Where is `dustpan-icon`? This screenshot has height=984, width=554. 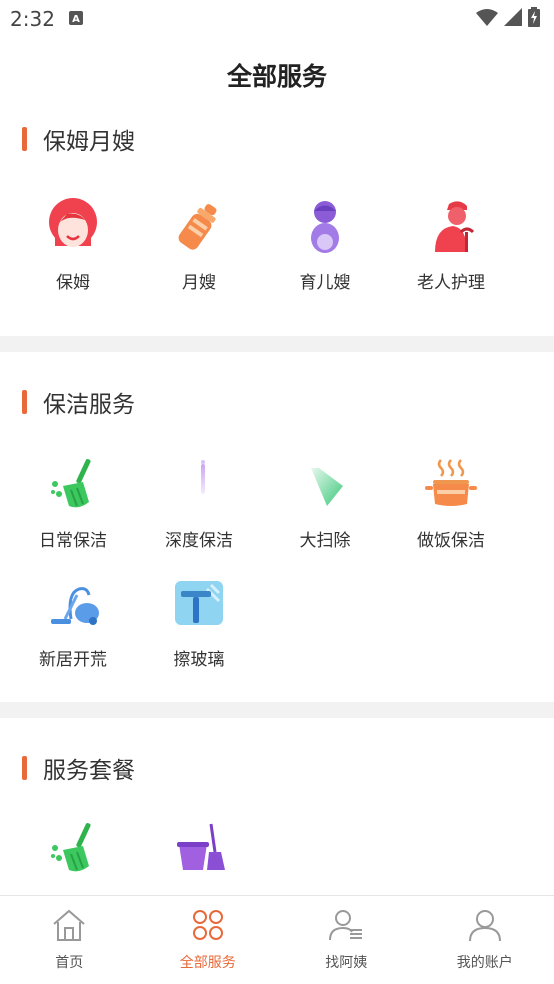
dustpan-icon is located at coordinates (325, 484).